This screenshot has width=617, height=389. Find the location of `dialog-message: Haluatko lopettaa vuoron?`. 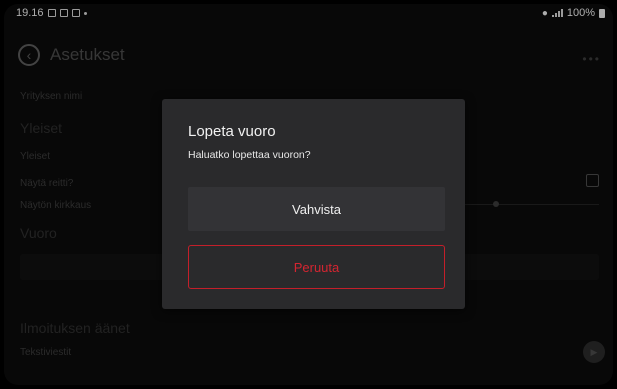

dialog-message: Haluatko lopettaa vuoron? is located at coordinates (249, 155).